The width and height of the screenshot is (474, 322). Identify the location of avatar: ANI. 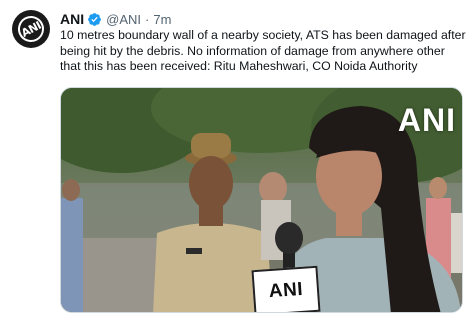
(31, 29).